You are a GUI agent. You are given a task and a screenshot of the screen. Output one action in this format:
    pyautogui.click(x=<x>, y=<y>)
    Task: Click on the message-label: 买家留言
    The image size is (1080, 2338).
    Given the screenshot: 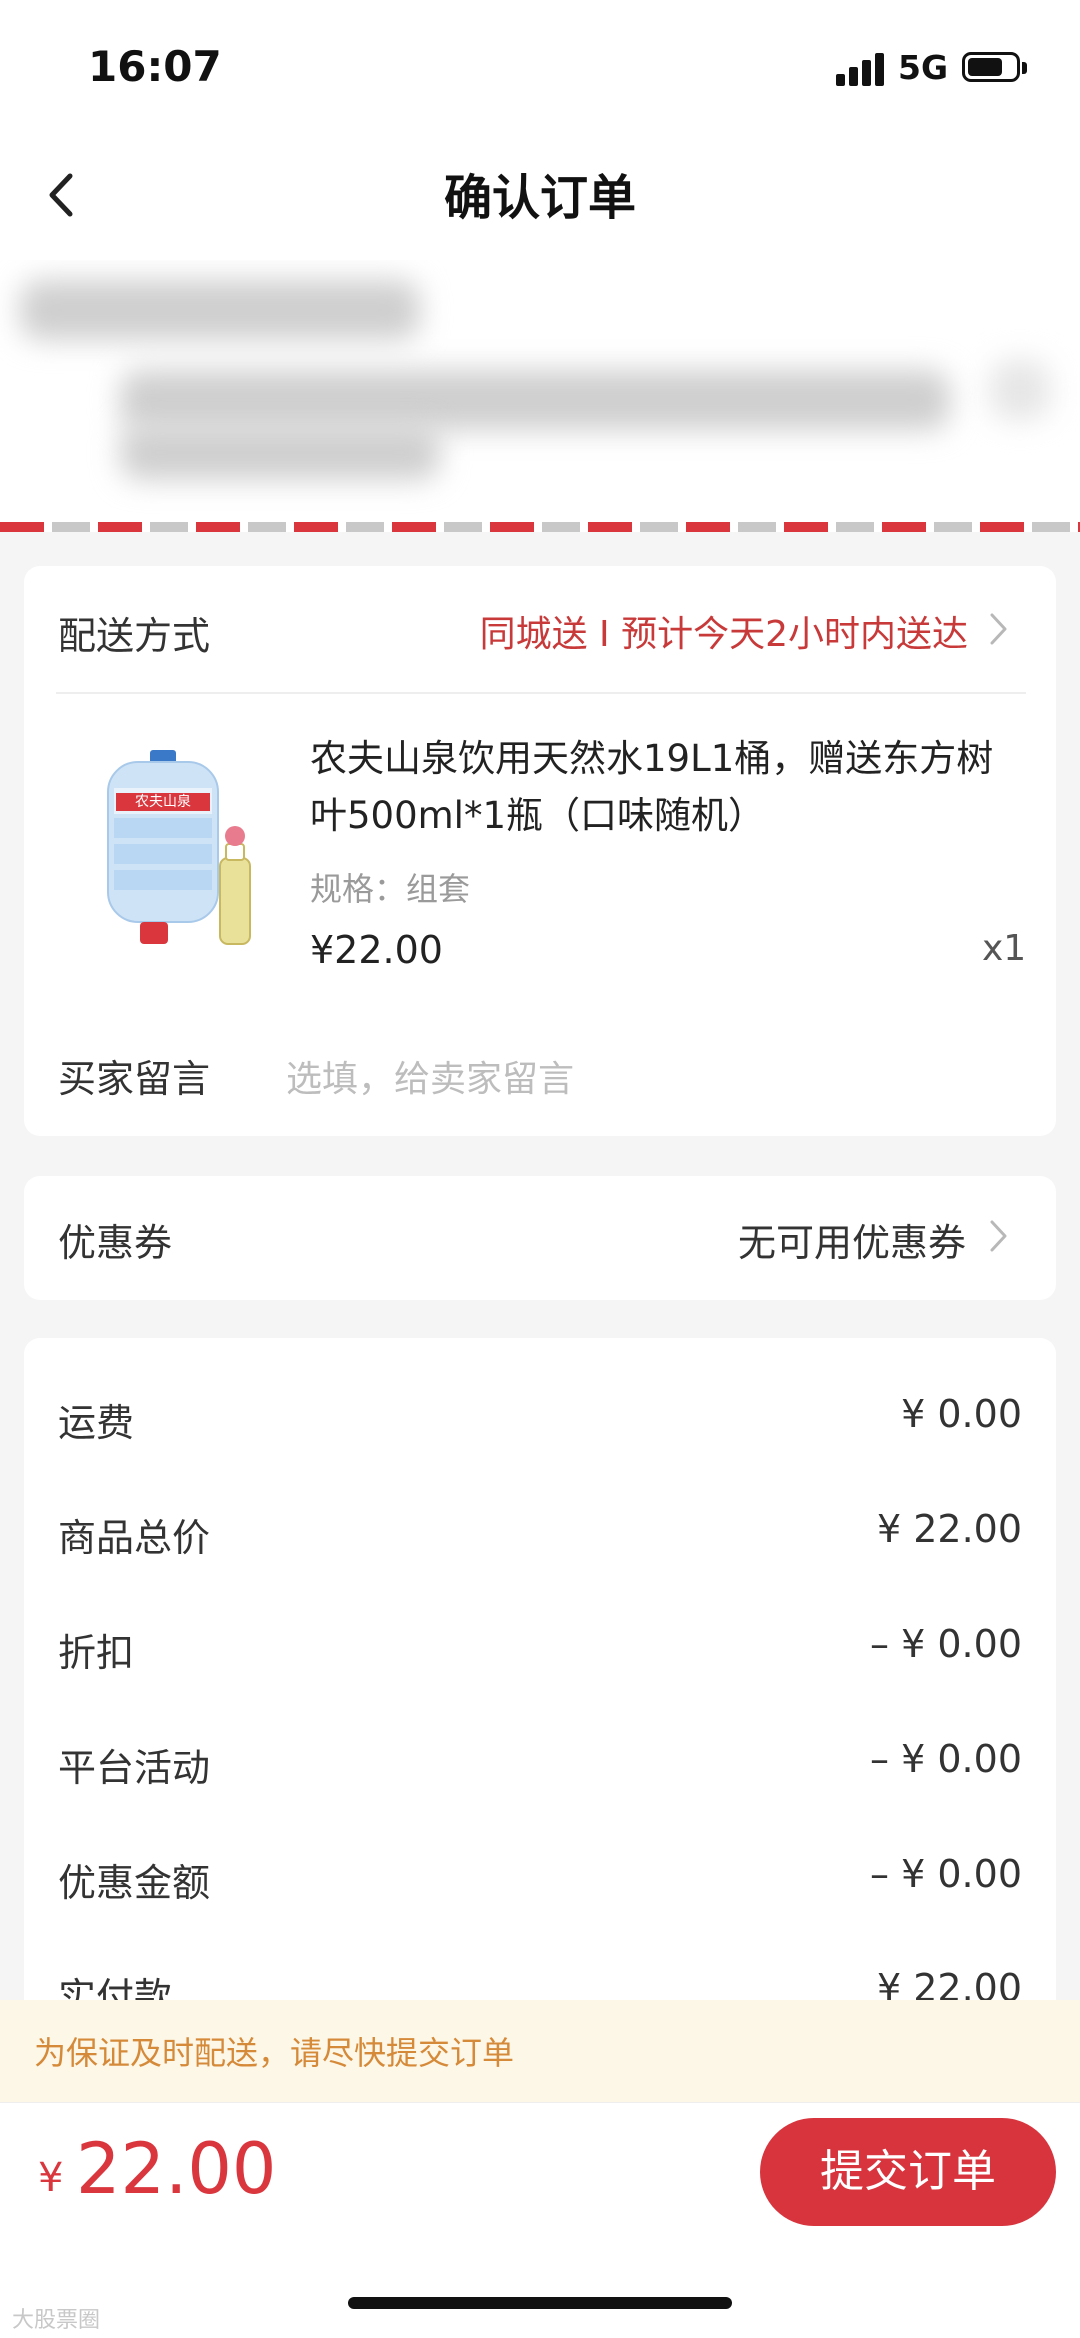 What is the action you would take?
    pyautogui.click(x=134, y=1079)
    